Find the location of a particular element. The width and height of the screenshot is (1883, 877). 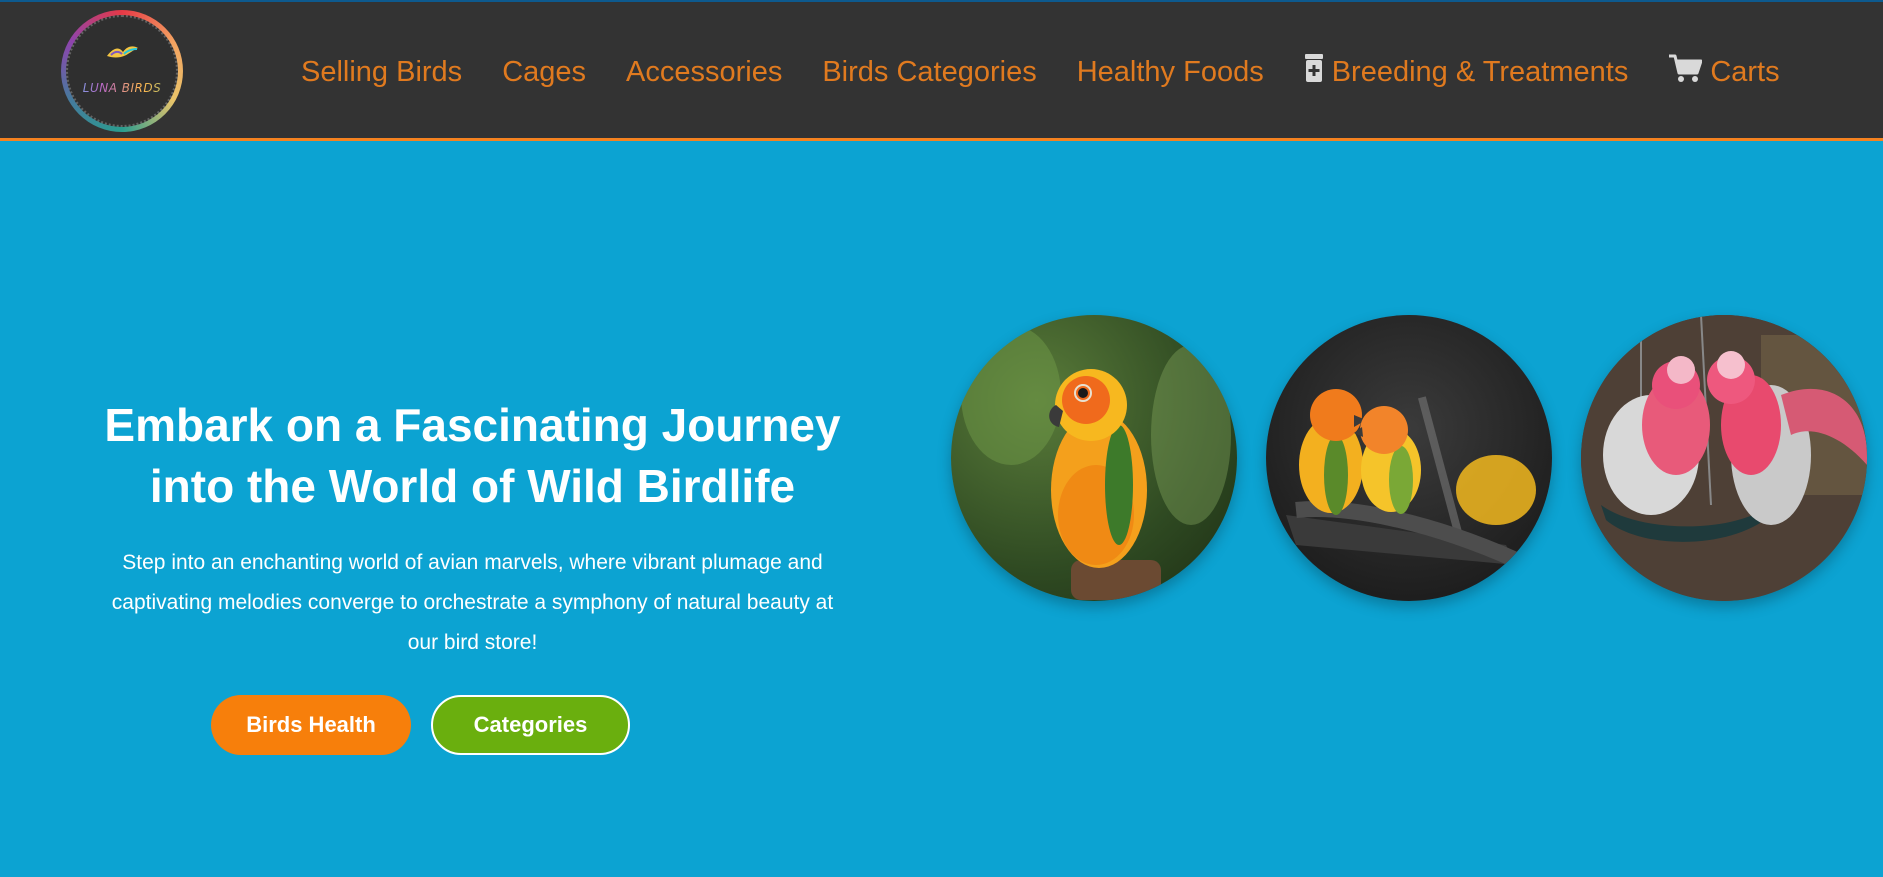

nav-accessories: Accessories is located at coordinates (704, 72).